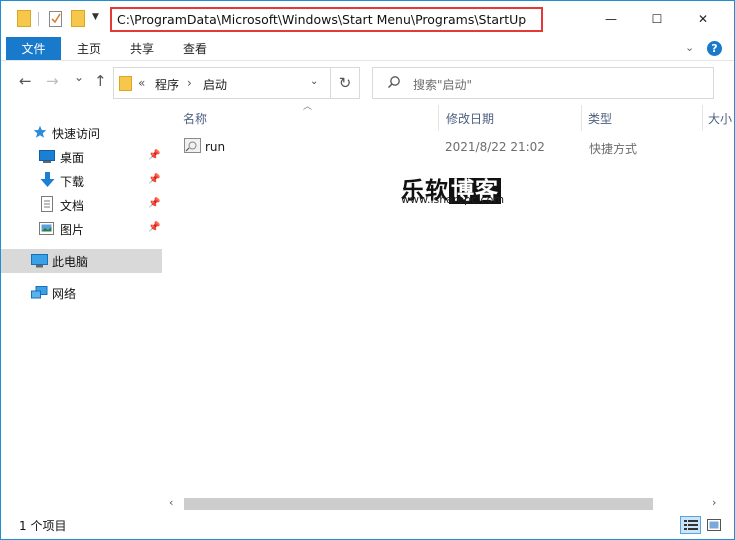 This screenshot has width=735, height=540. I want to click on refresh-button: ↻, so click(345, 83).